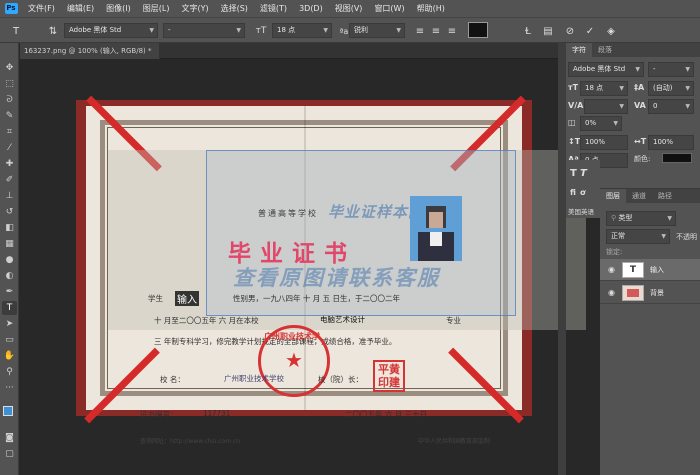 The image size is (700, 475). I want to click on menu-view: 视图(V), so click(349, 8).